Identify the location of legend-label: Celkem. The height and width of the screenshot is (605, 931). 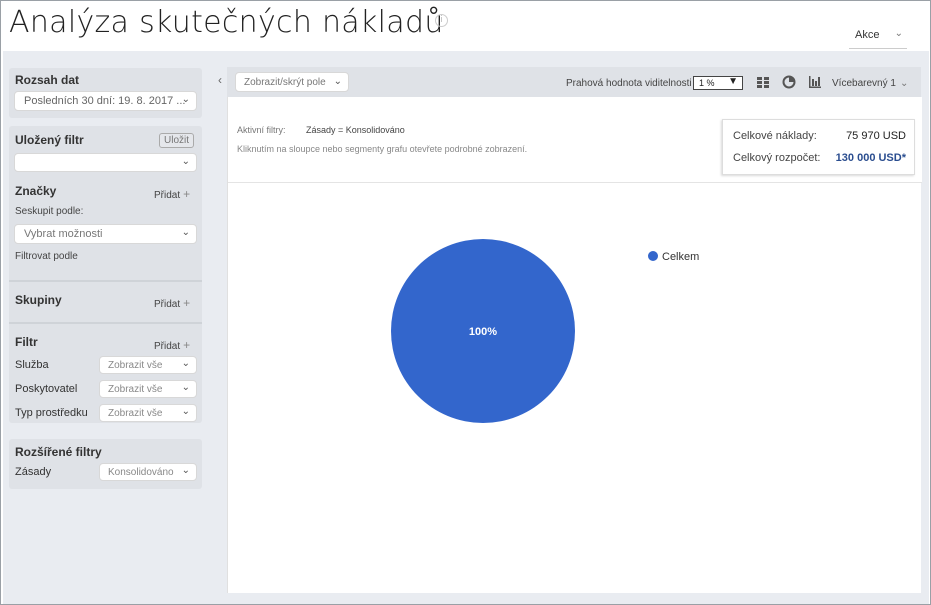
(680, 257).